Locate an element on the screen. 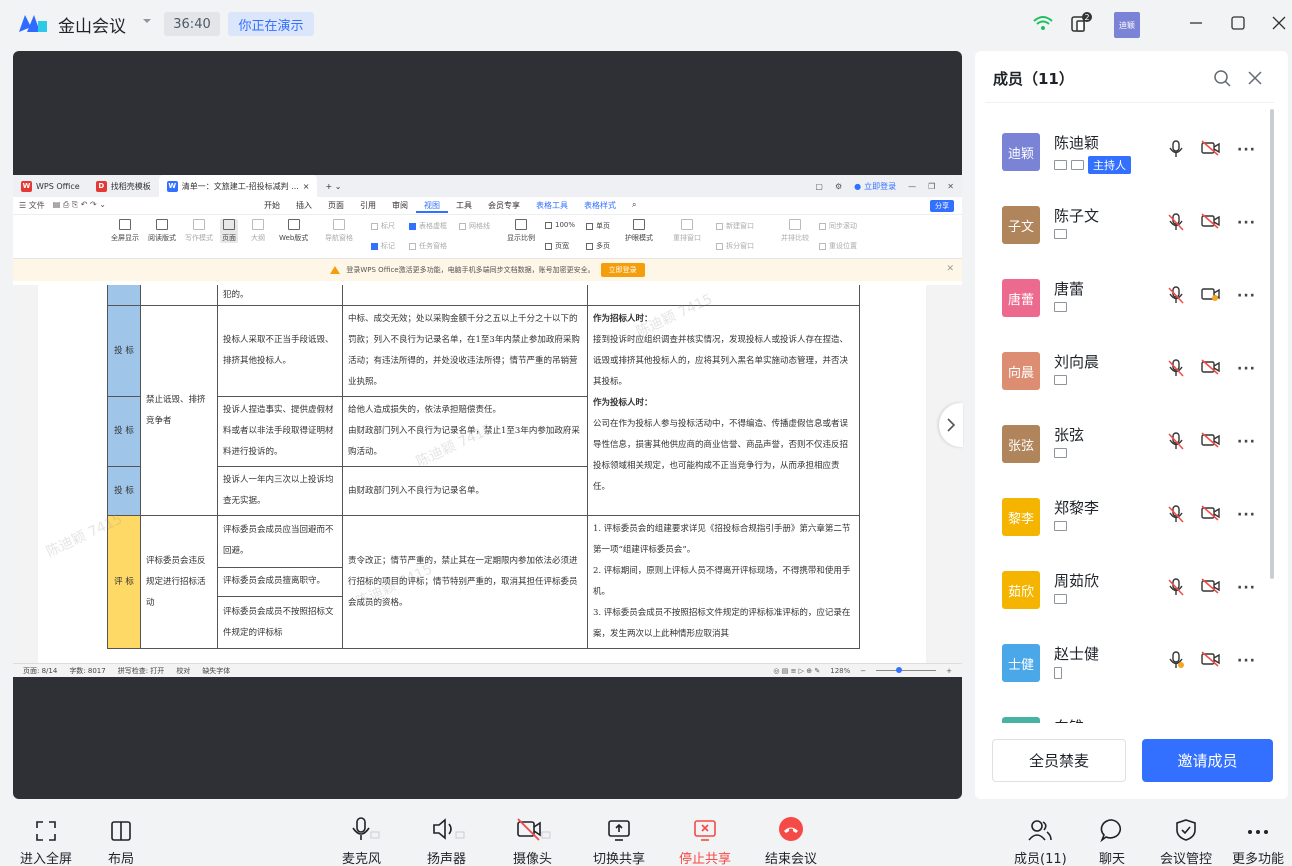  microphone-icon is located at coordinates (1176, 149).